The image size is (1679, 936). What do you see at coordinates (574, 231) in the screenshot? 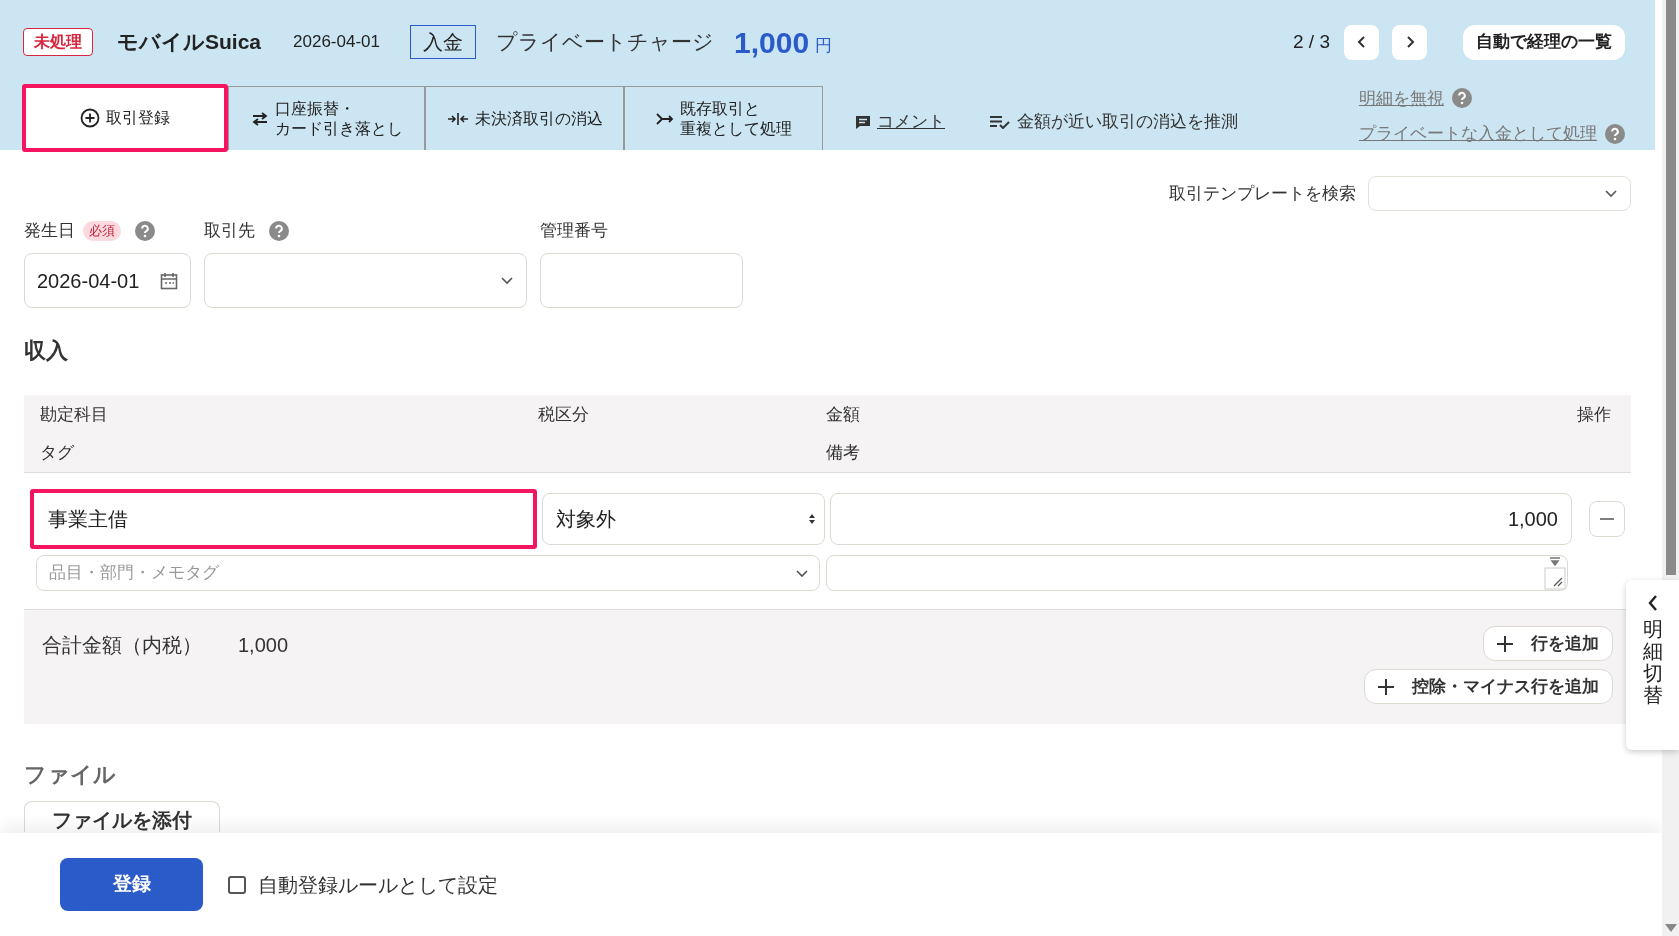
I see `field-label: 管理番号` at bounding box center [574, 231].